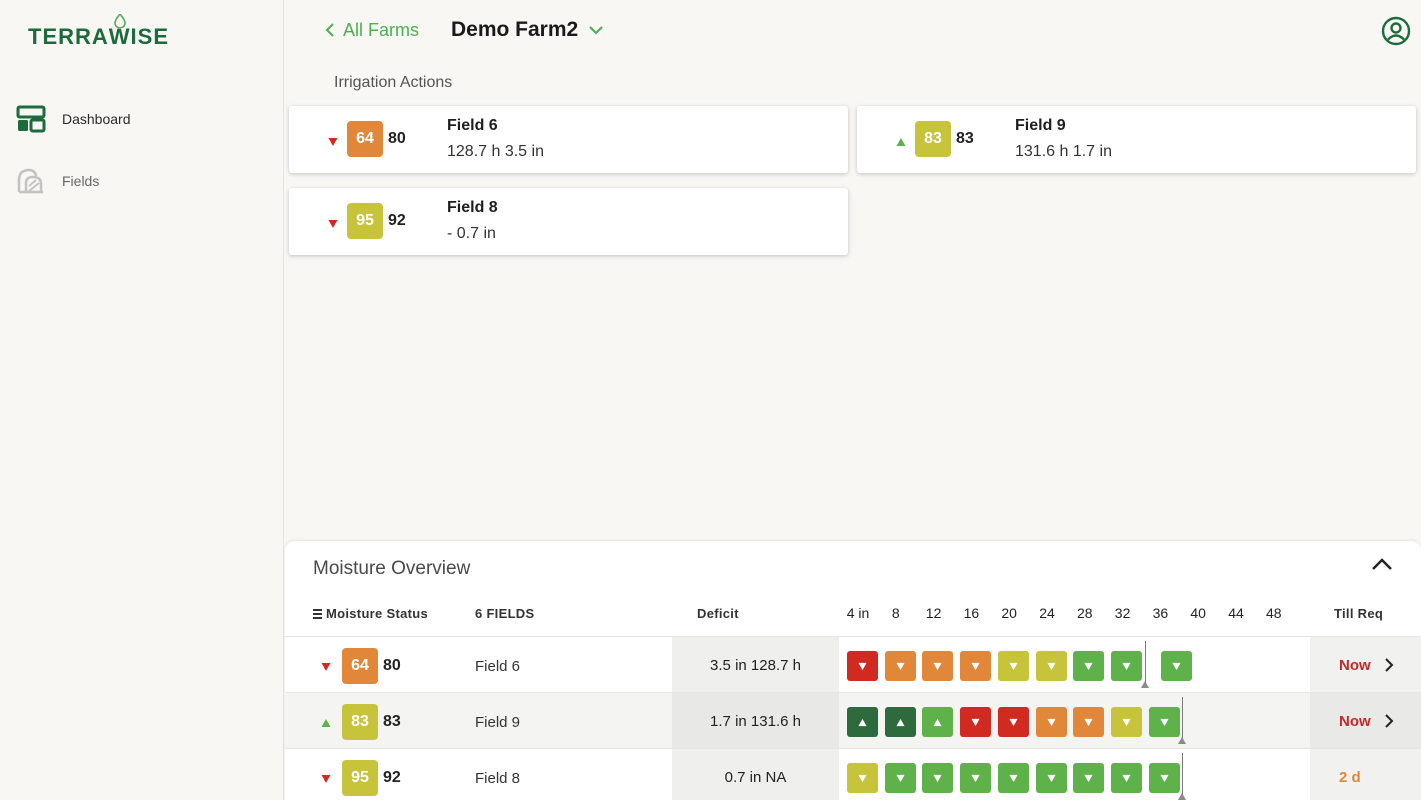 This screenshot has width=1421, height=800. Describe the element at coordinates (895, 613) in the screenshot. I see `depth-label: 8` at that location.